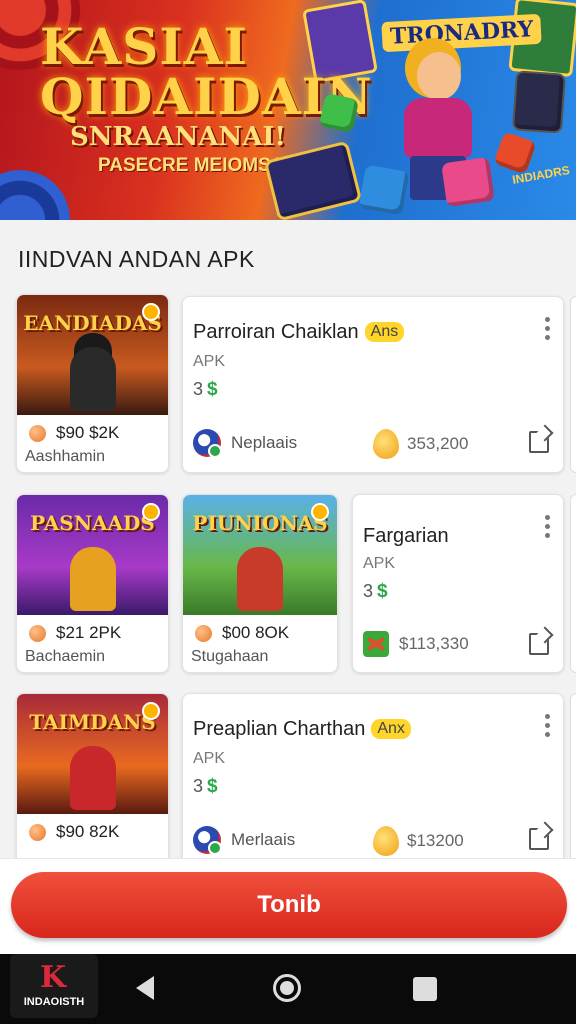 The image size is (576, 1024). I want to click on app-badge: Ans, so click(384, 332).